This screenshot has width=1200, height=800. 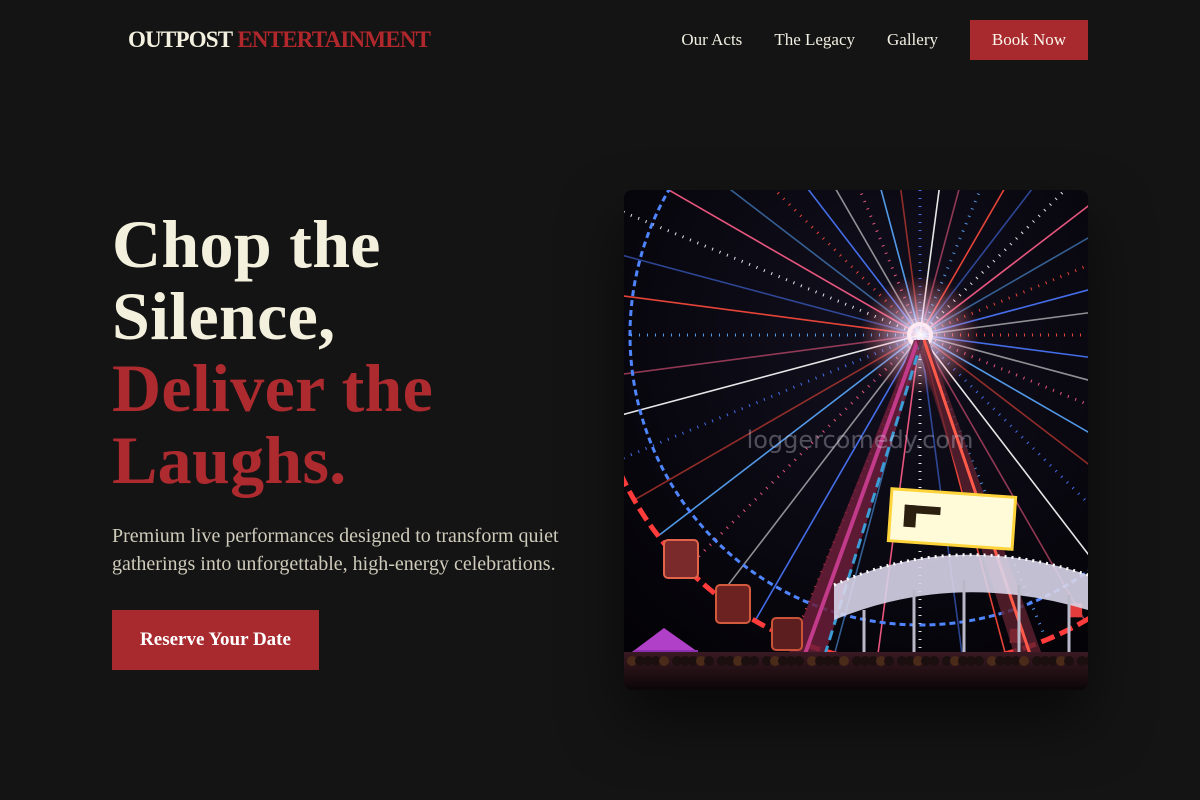 I want to click on headline-line-2: Silence,, so click(x=224, y=316).